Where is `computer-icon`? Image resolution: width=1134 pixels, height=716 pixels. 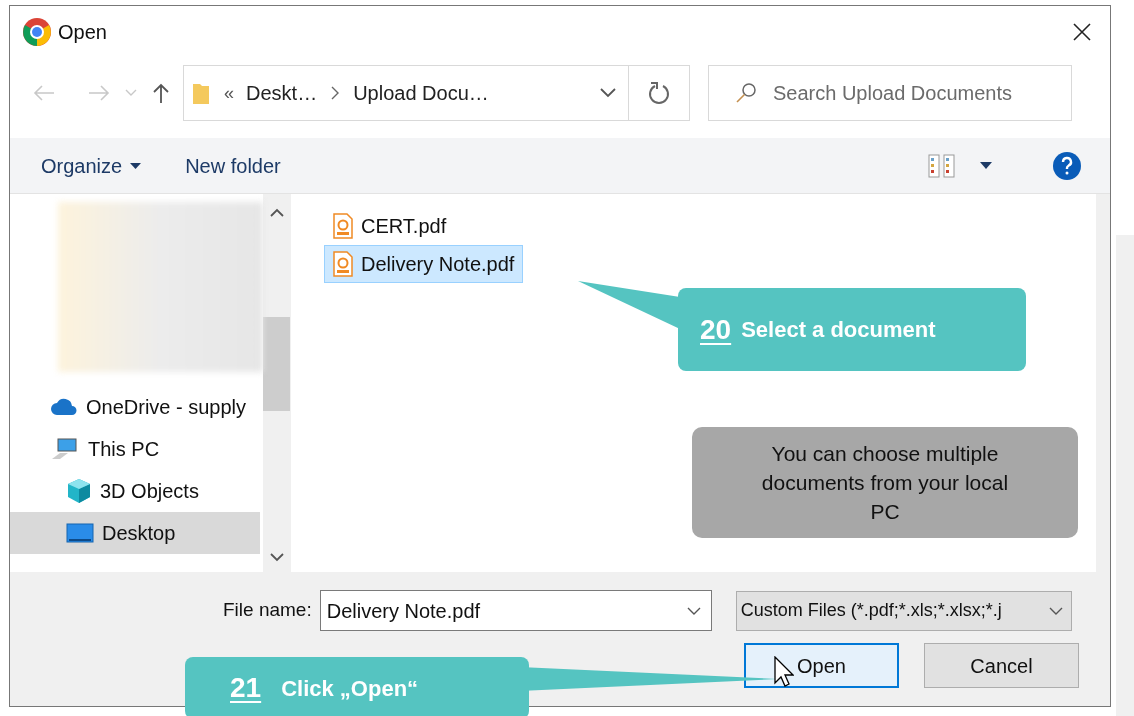
computer-icon is located at coordinates (65, 449).